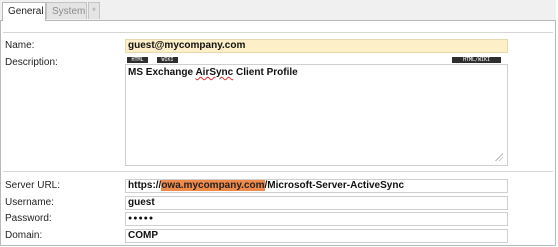 This screenshot has height=247, width=558. What do you see at coordinates (162, 72) in the screenshot?
I see `description-text-start: MS Exchange` at bounding box center [162, 72].